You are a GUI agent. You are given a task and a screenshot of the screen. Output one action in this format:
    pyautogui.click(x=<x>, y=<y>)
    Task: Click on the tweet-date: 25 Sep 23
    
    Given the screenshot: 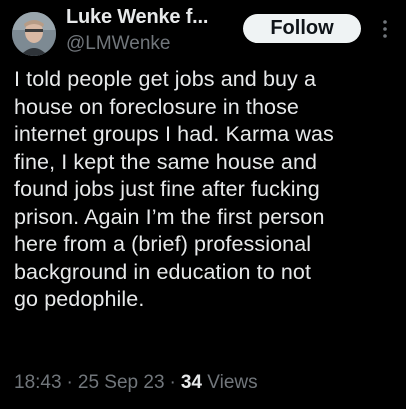 What is the action you would take?
    pyautogui.click(x=121, y=382)
    